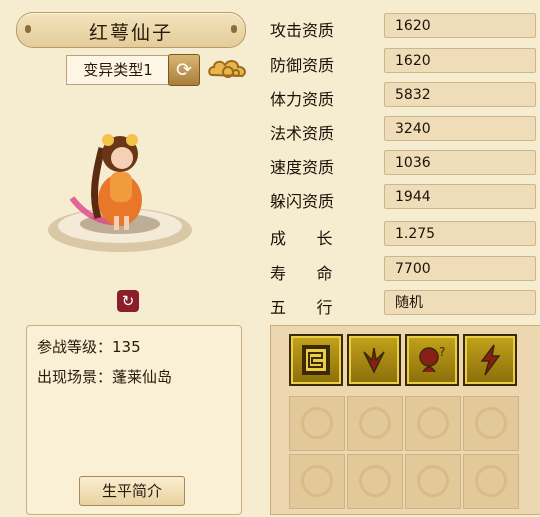 Image resolution: width=540 pixels, height=517 pixels. I want to click on scroll-skill-icon, so click(316, 360).